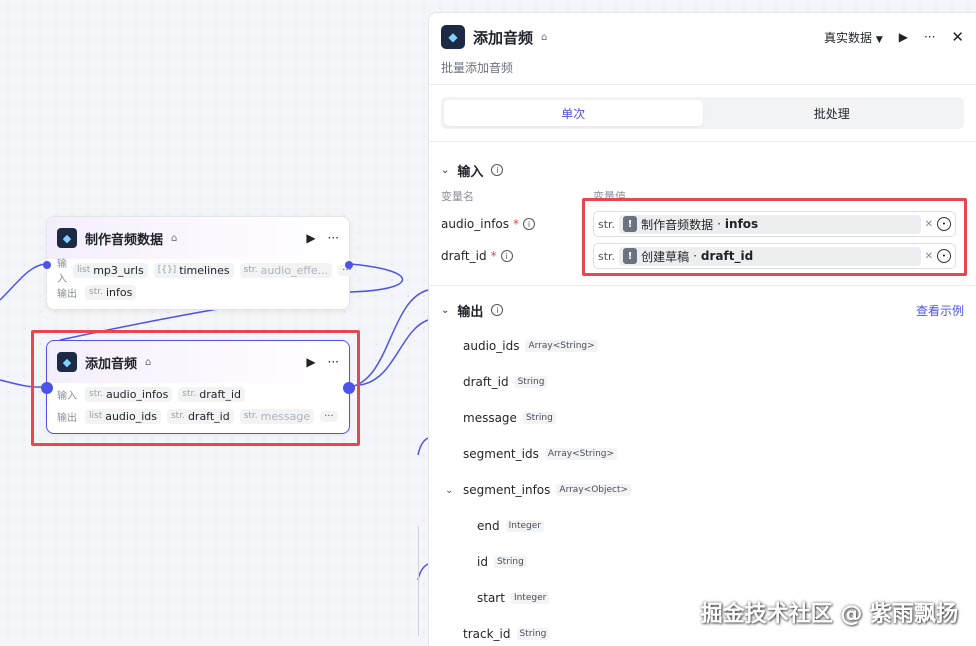  Describe the element at coordinates (957, 37) in the screenshot. I see `close-icon: ✕` at that location.